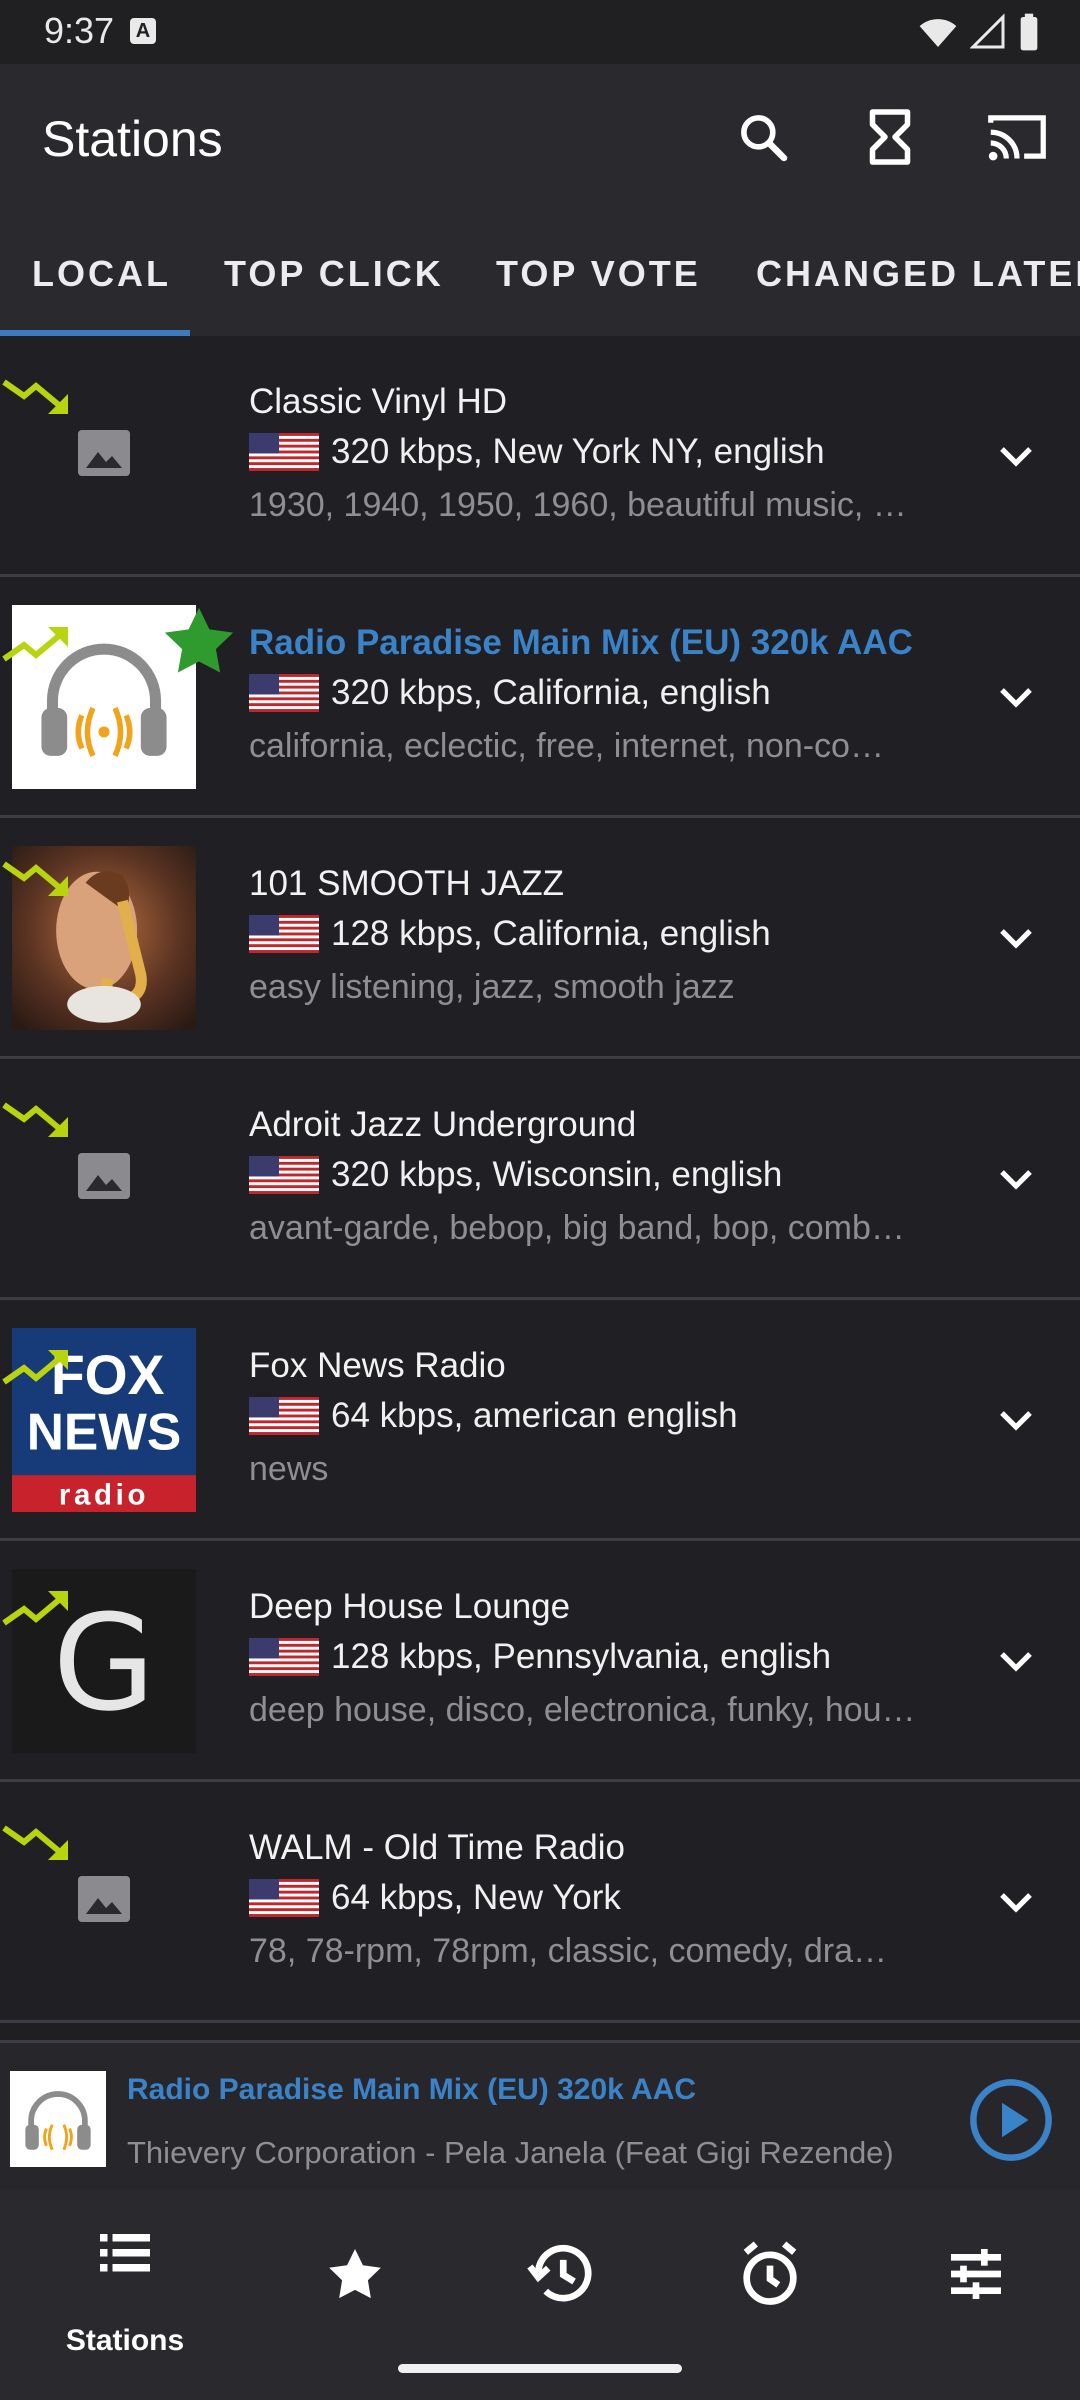  Describe the element at coordinates (598, 274) in the screenshot. I see `tab-top-vote: TOP VOTE` at that location.